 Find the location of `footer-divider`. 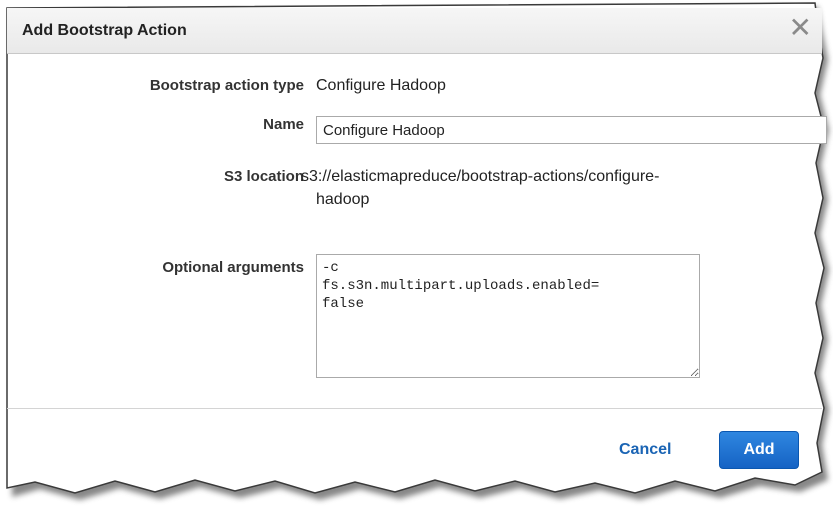

footer-divider is located at coordinates (414, 408).